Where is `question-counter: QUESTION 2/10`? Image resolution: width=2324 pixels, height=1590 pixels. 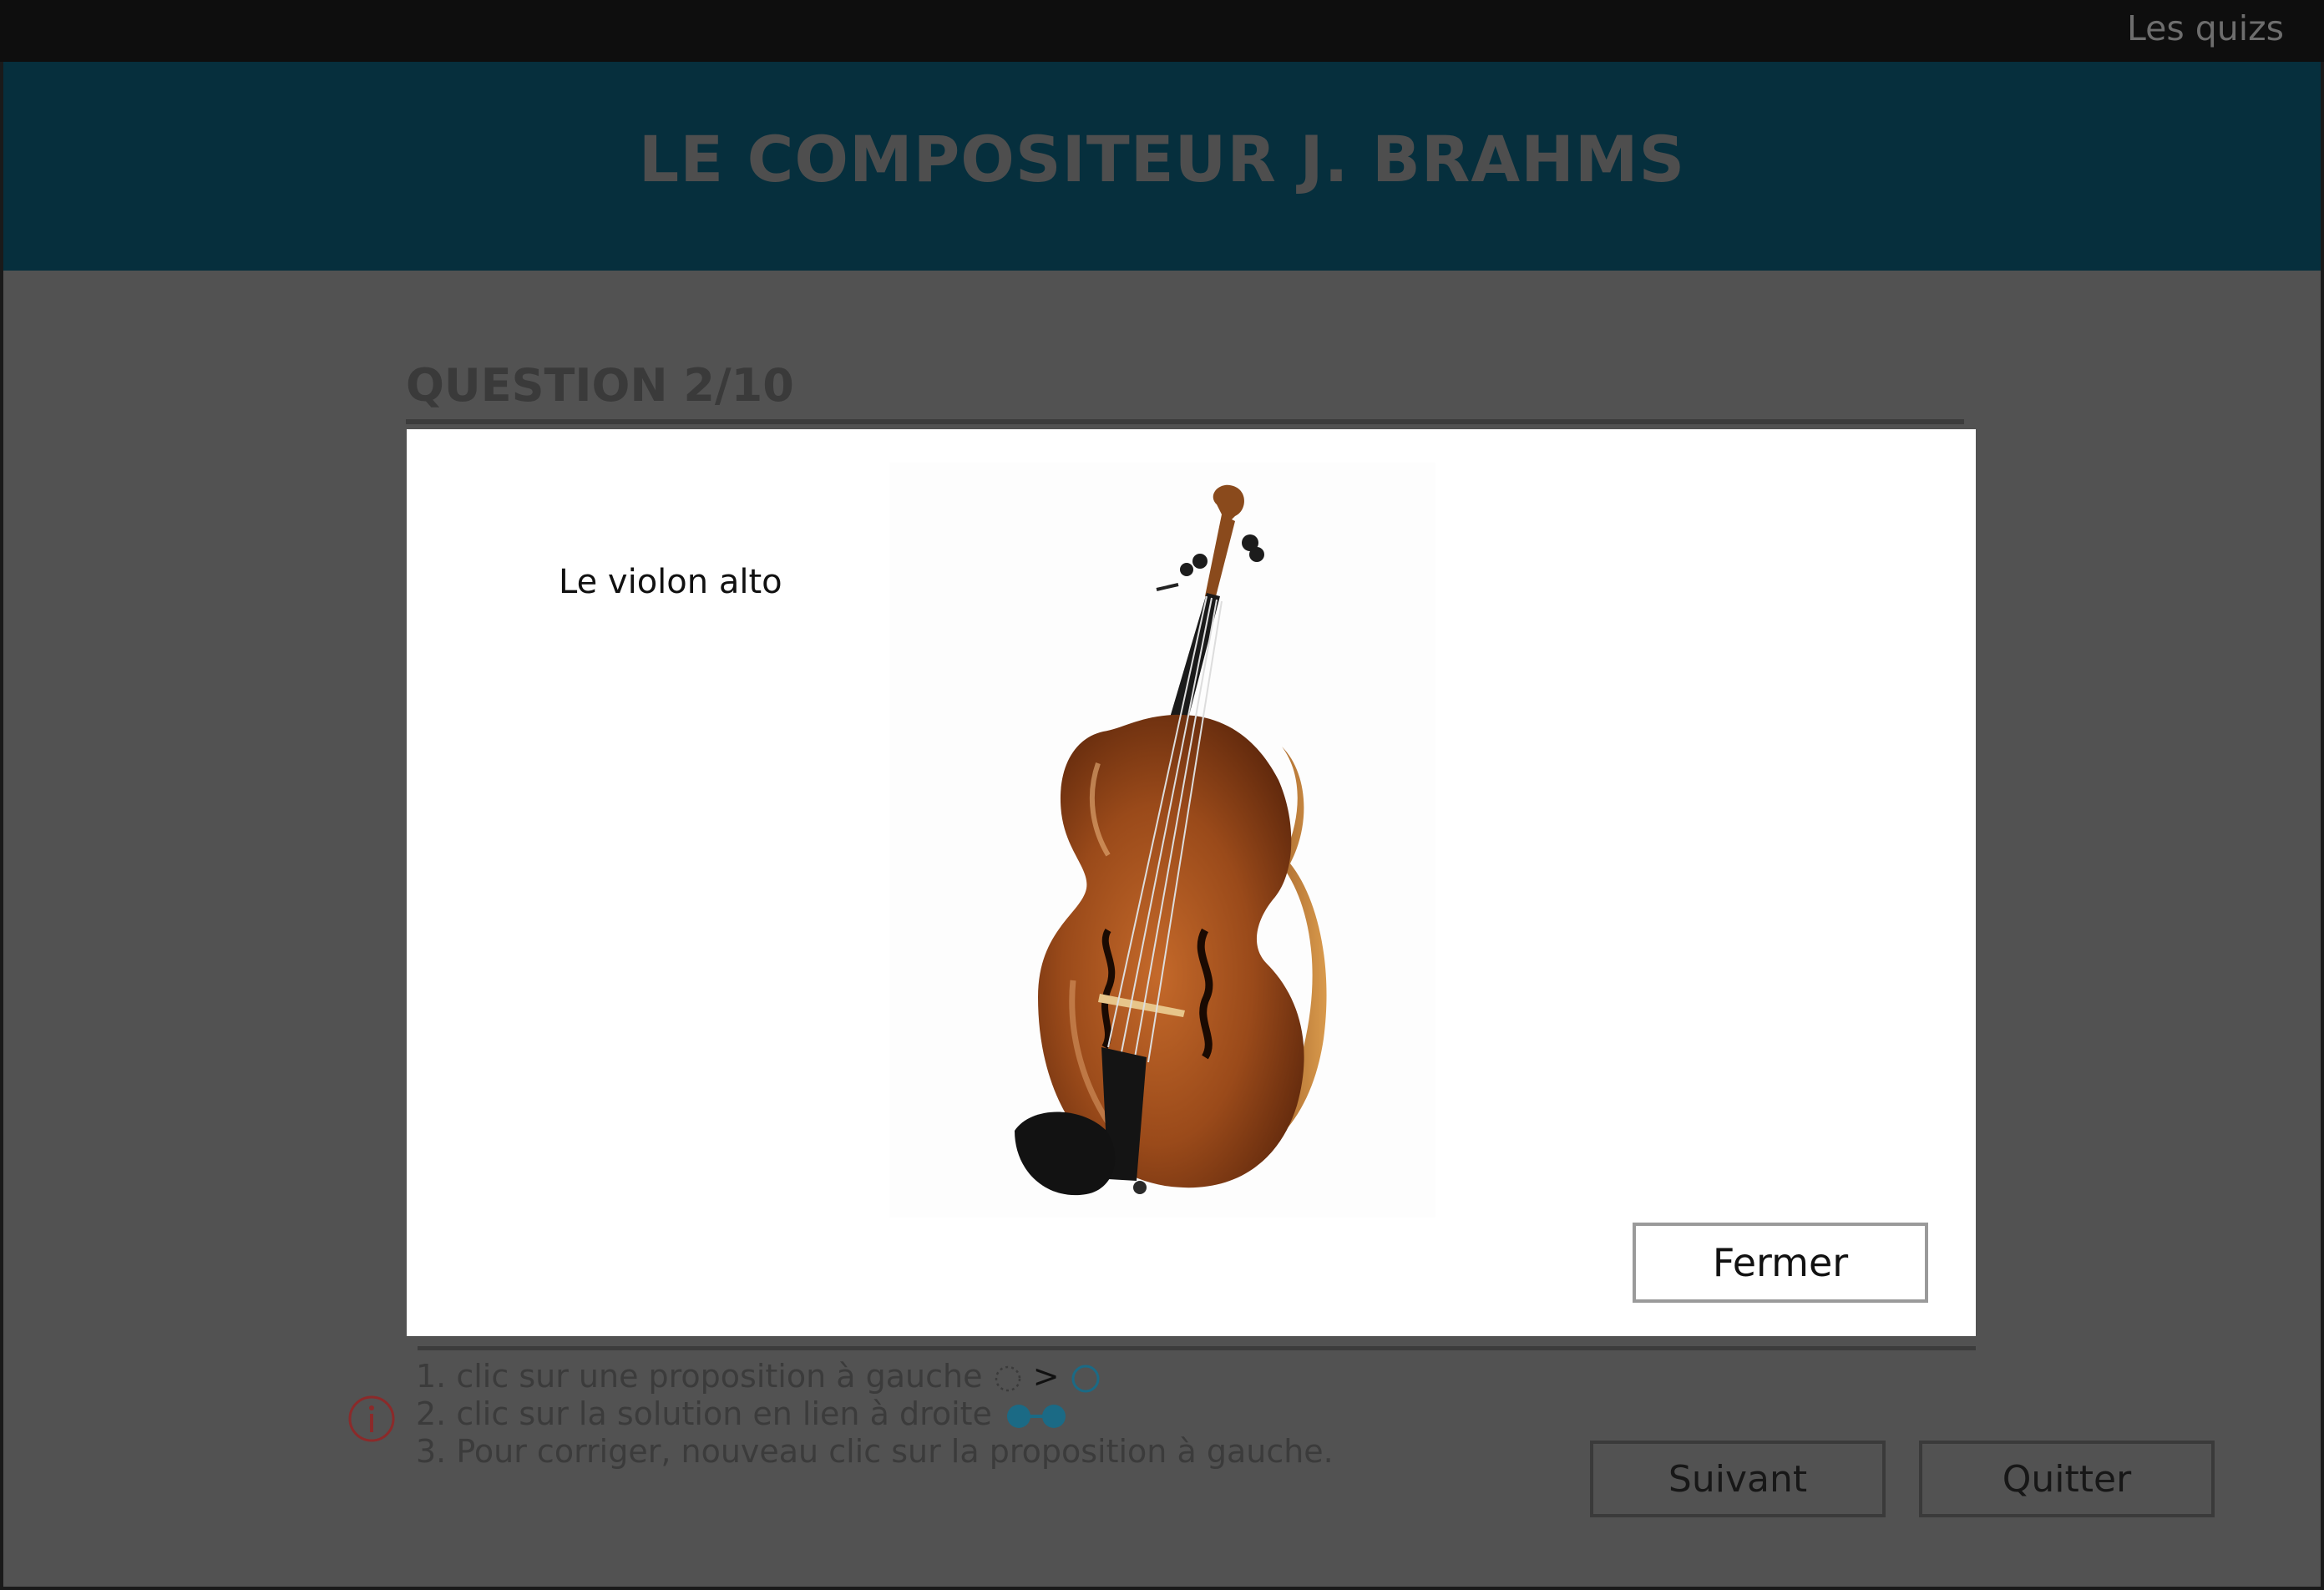
question-counter: QUESTION 2/10 is located at coordinates (600, 385).